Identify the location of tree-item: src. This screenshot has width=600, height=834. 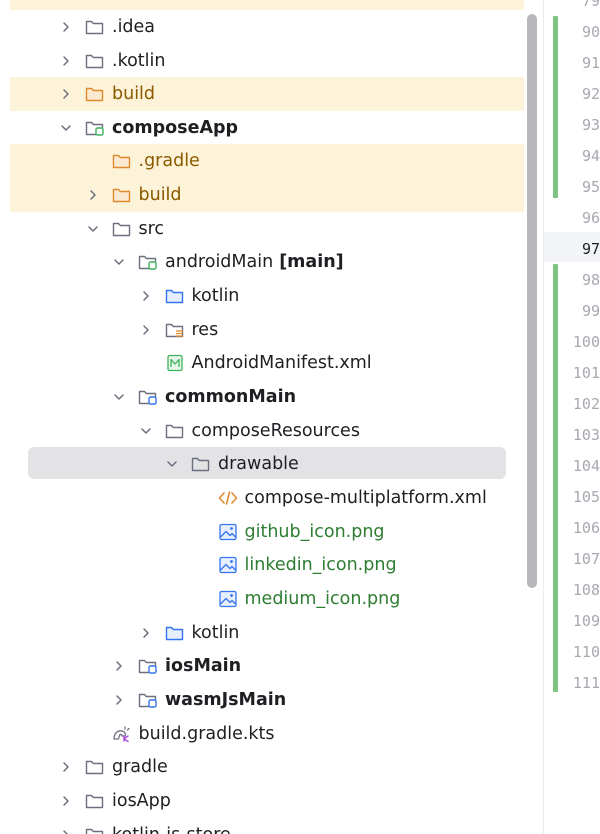
(82, 228).